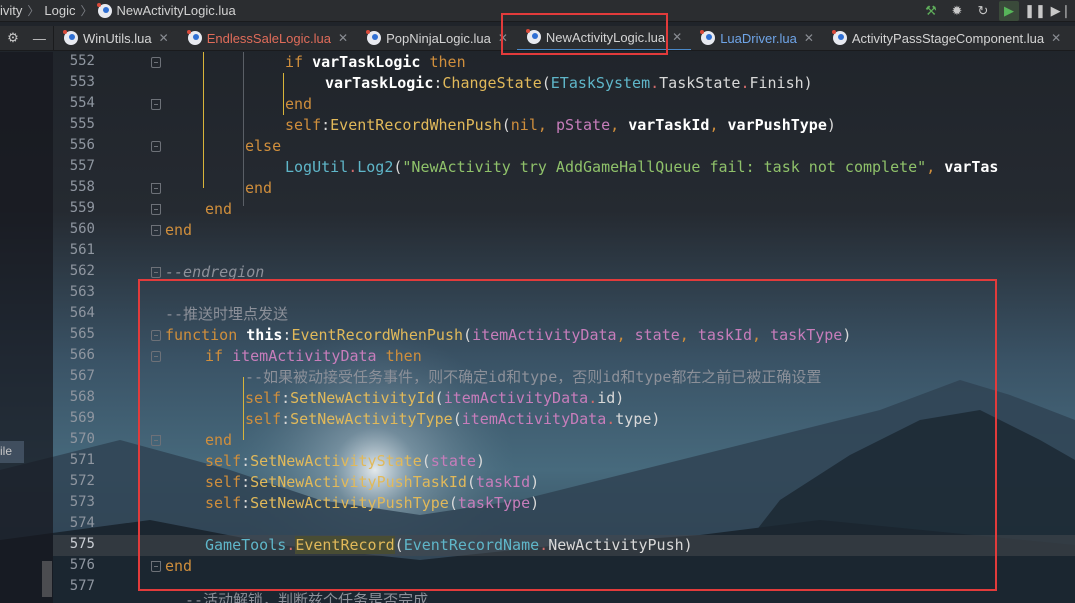  What do you see at coordinates (198, 209) in the screenshot?
I see `code-line-559: end` at bounding box center [198, 209].